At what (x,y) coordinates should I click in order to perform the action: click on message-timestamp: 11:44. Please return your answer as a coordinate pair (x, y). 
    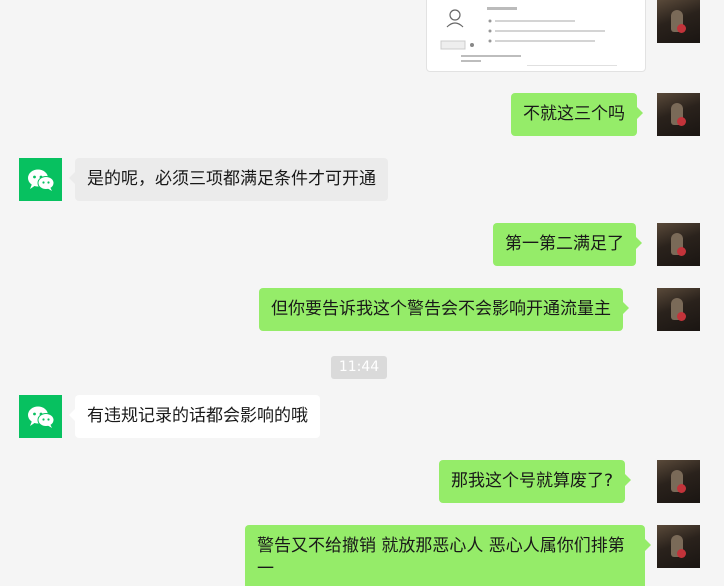
    Looking at the image, I should click on (359, 367).